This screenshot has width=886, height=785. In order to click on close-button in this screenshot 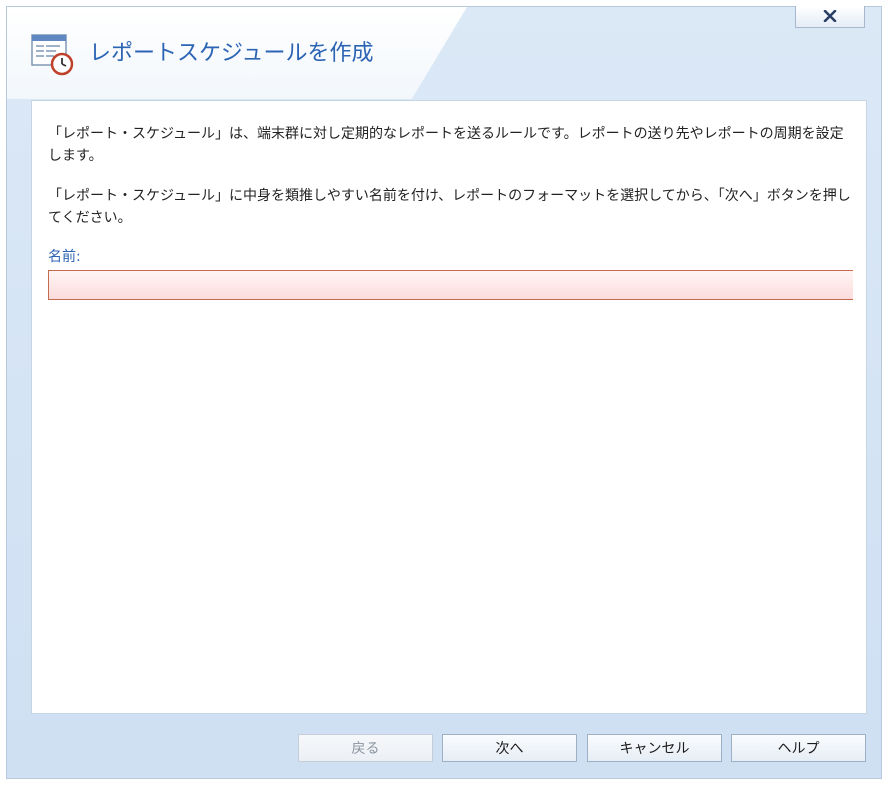, I will do `click(830, 17)`.